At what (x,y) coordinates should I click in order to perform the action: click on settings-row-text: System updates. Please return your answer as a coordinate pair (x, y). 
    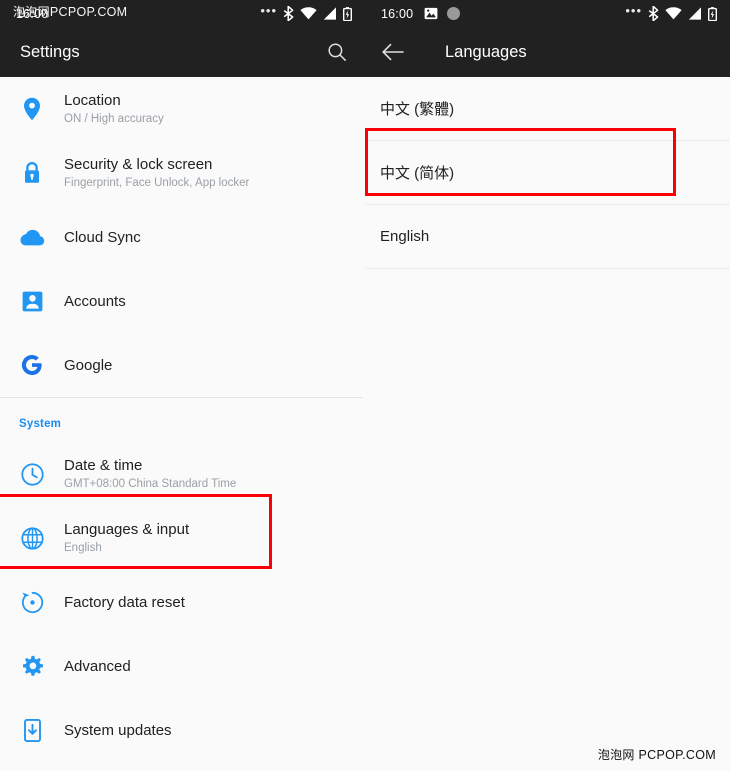
    Looking at the image, I should click on (118, 730).